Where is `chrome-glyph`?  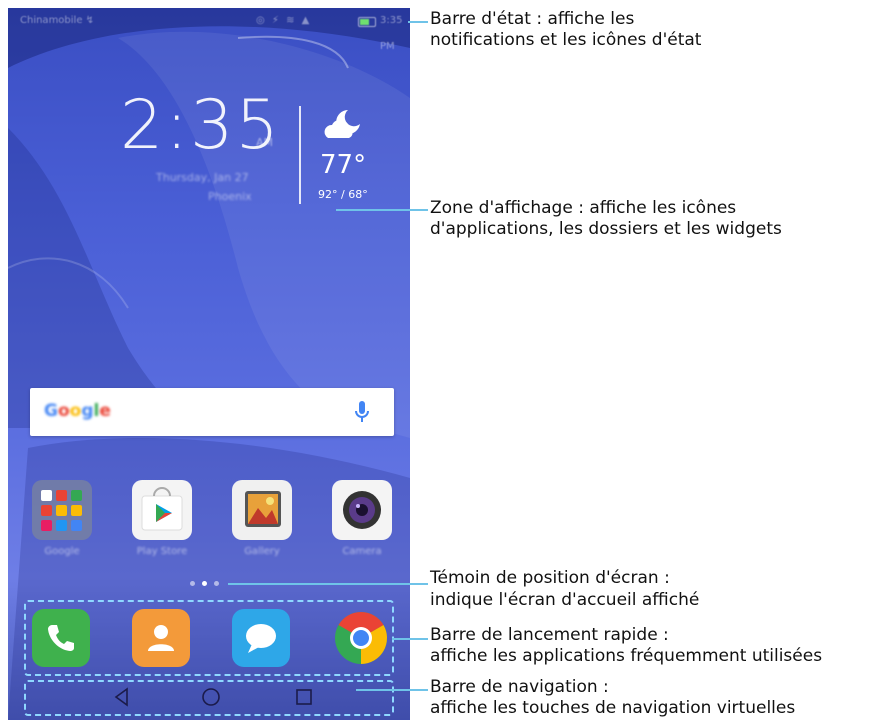 chrome-glyph is located at coordinates (361, 638).